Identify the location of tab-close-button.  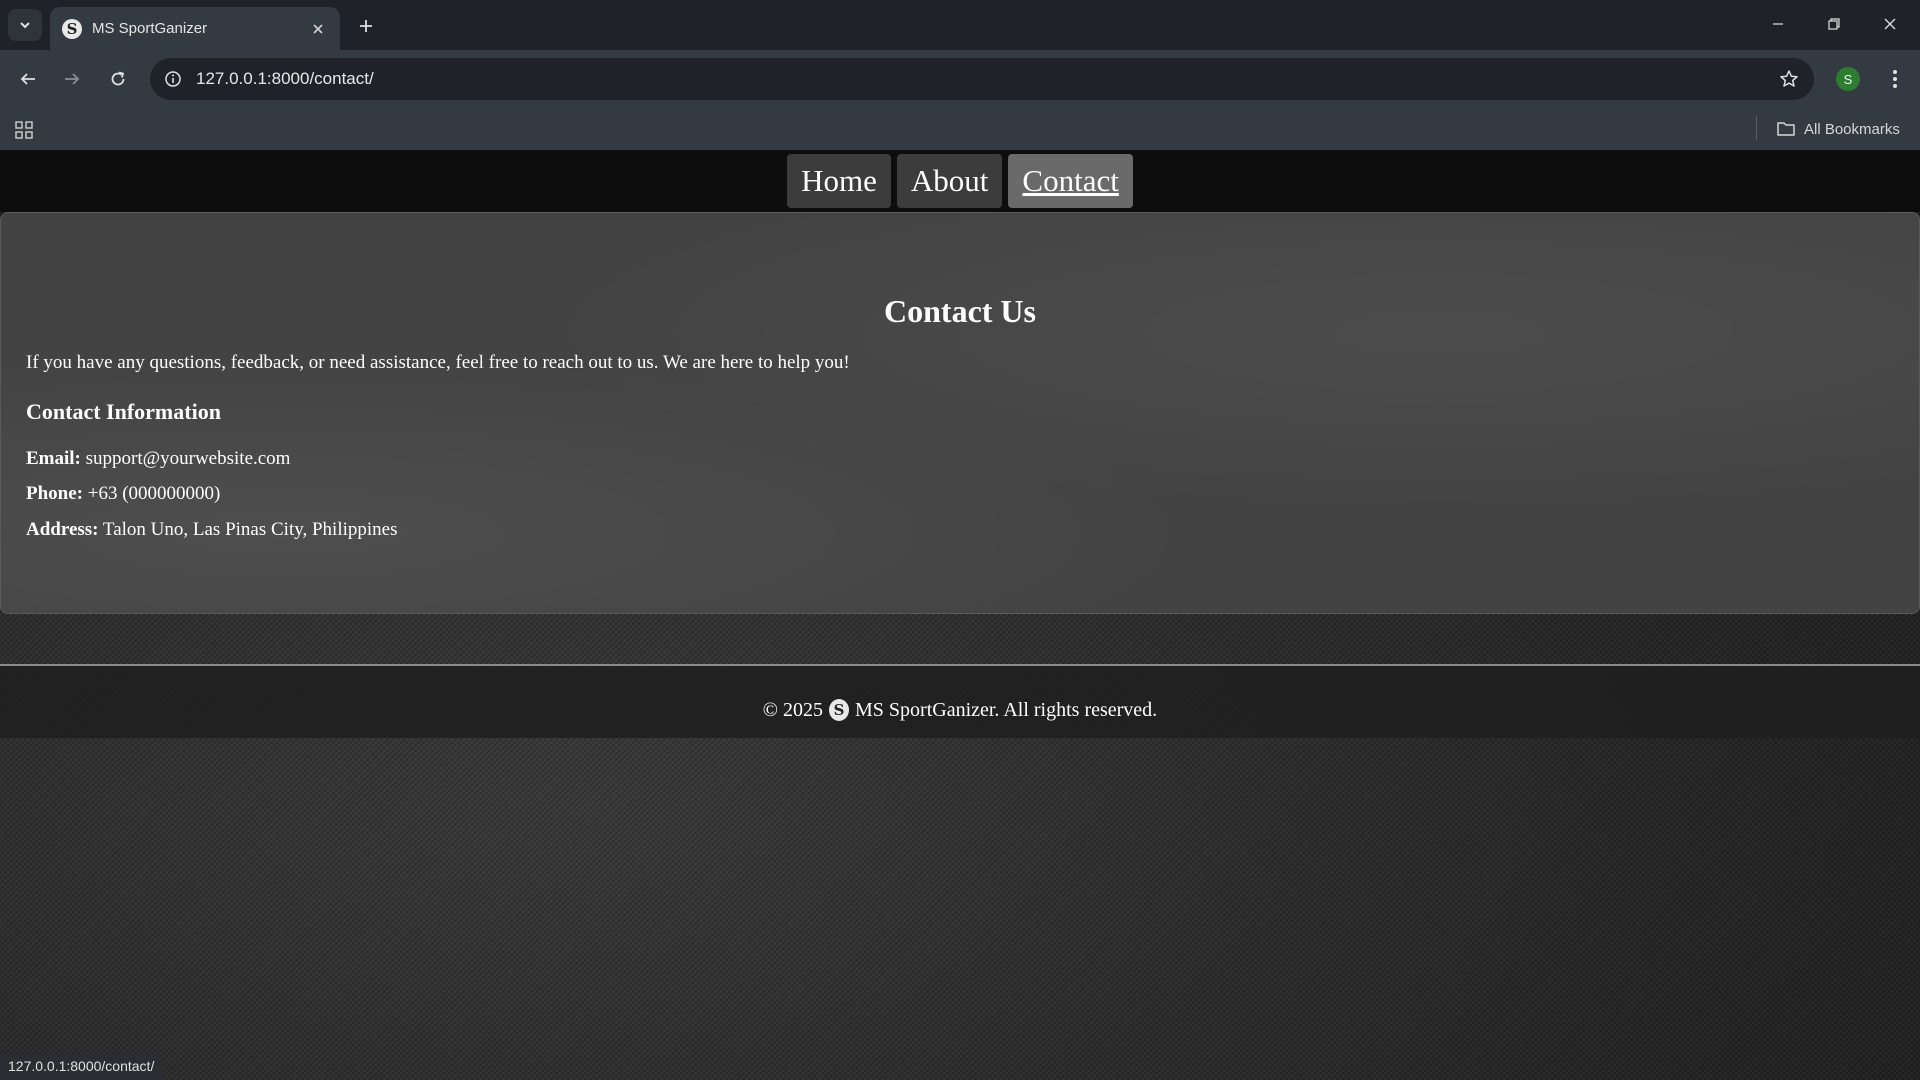
(318, 29).